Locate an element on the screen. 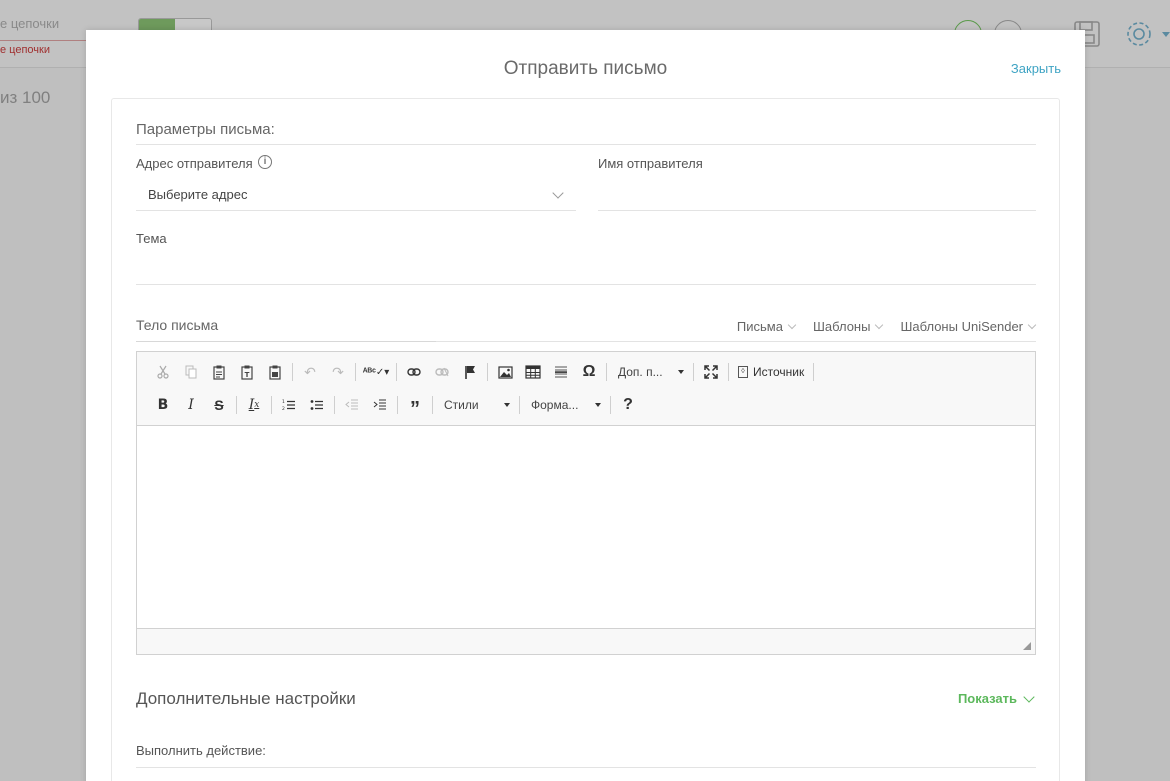 The height and width of the screenshot is (781, 1170). params-title: Параметры письма: is located at coordinates (205, 129).